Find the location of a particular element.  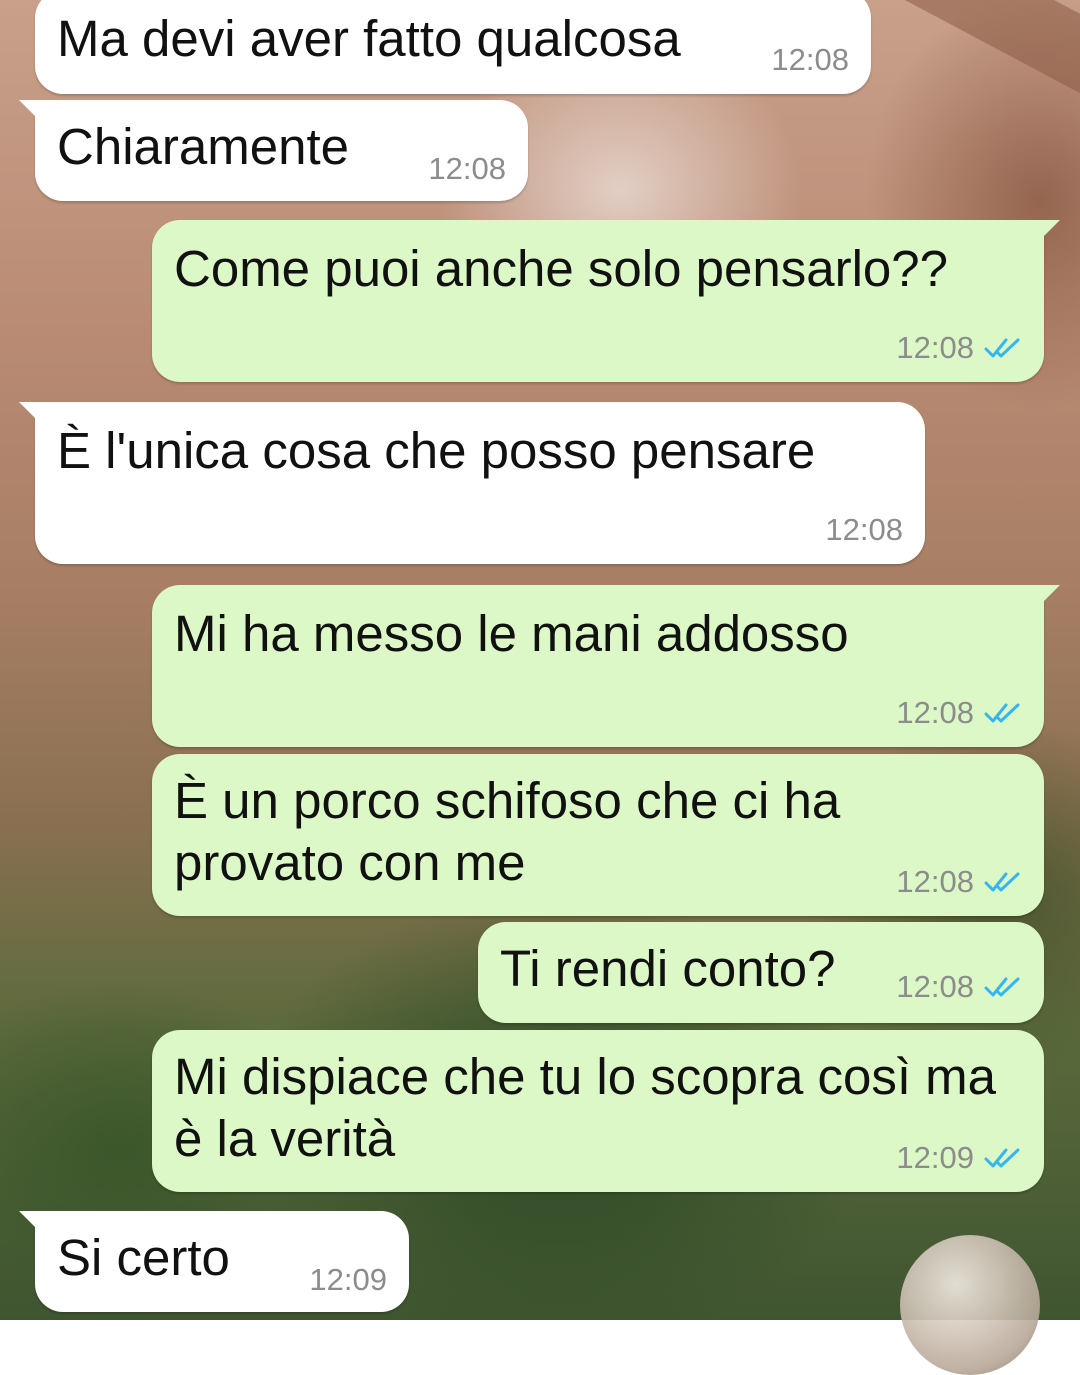

message-bubble-incoming: È l'unica cosa che posso pensare 12:08 is located at coordinates (472, 483).